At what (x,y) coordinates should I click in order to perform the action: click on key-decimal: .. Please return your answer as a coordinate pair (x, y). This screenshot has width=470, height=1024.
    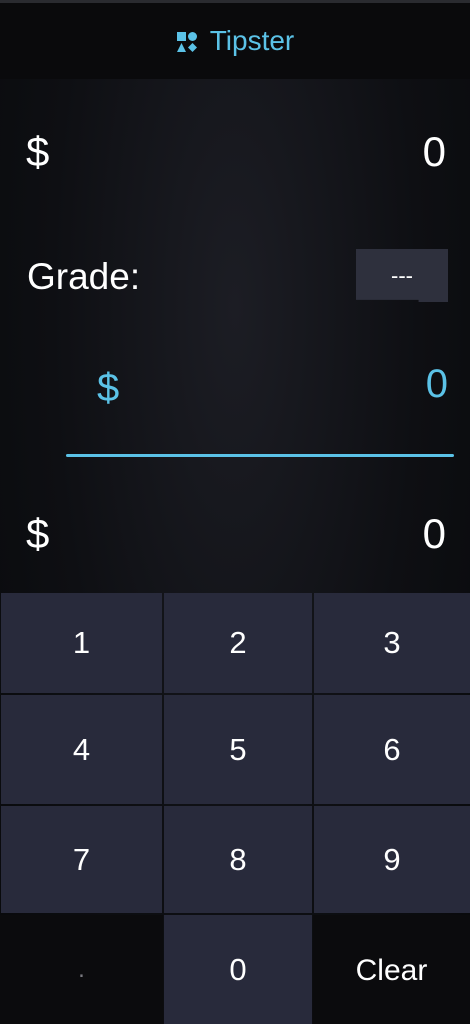
    Looking at the image, I should click on (81, 969).